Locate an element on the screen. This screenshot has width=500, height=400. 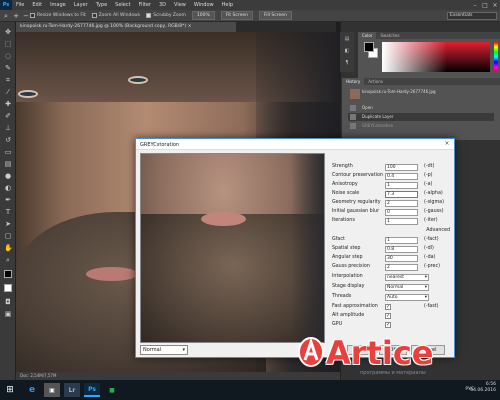
menu-window: Window is located at coordinates (204, 5).